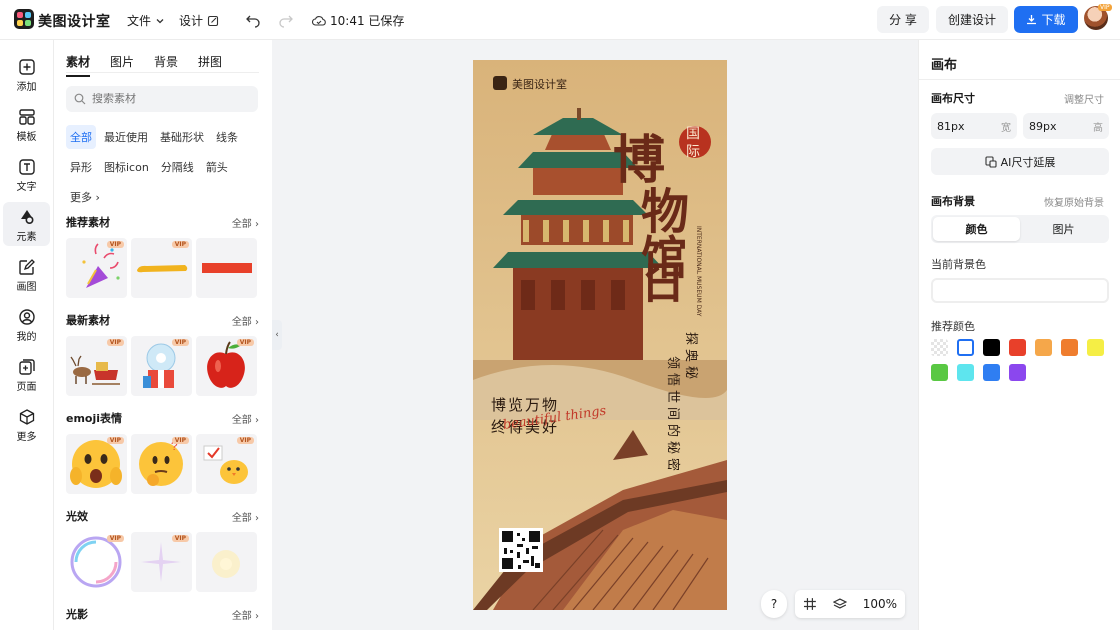  What do you see at coordinates (241, 224) in the screenshot?
I see `view-all-label: 全部` at bounding box center [241, 224].